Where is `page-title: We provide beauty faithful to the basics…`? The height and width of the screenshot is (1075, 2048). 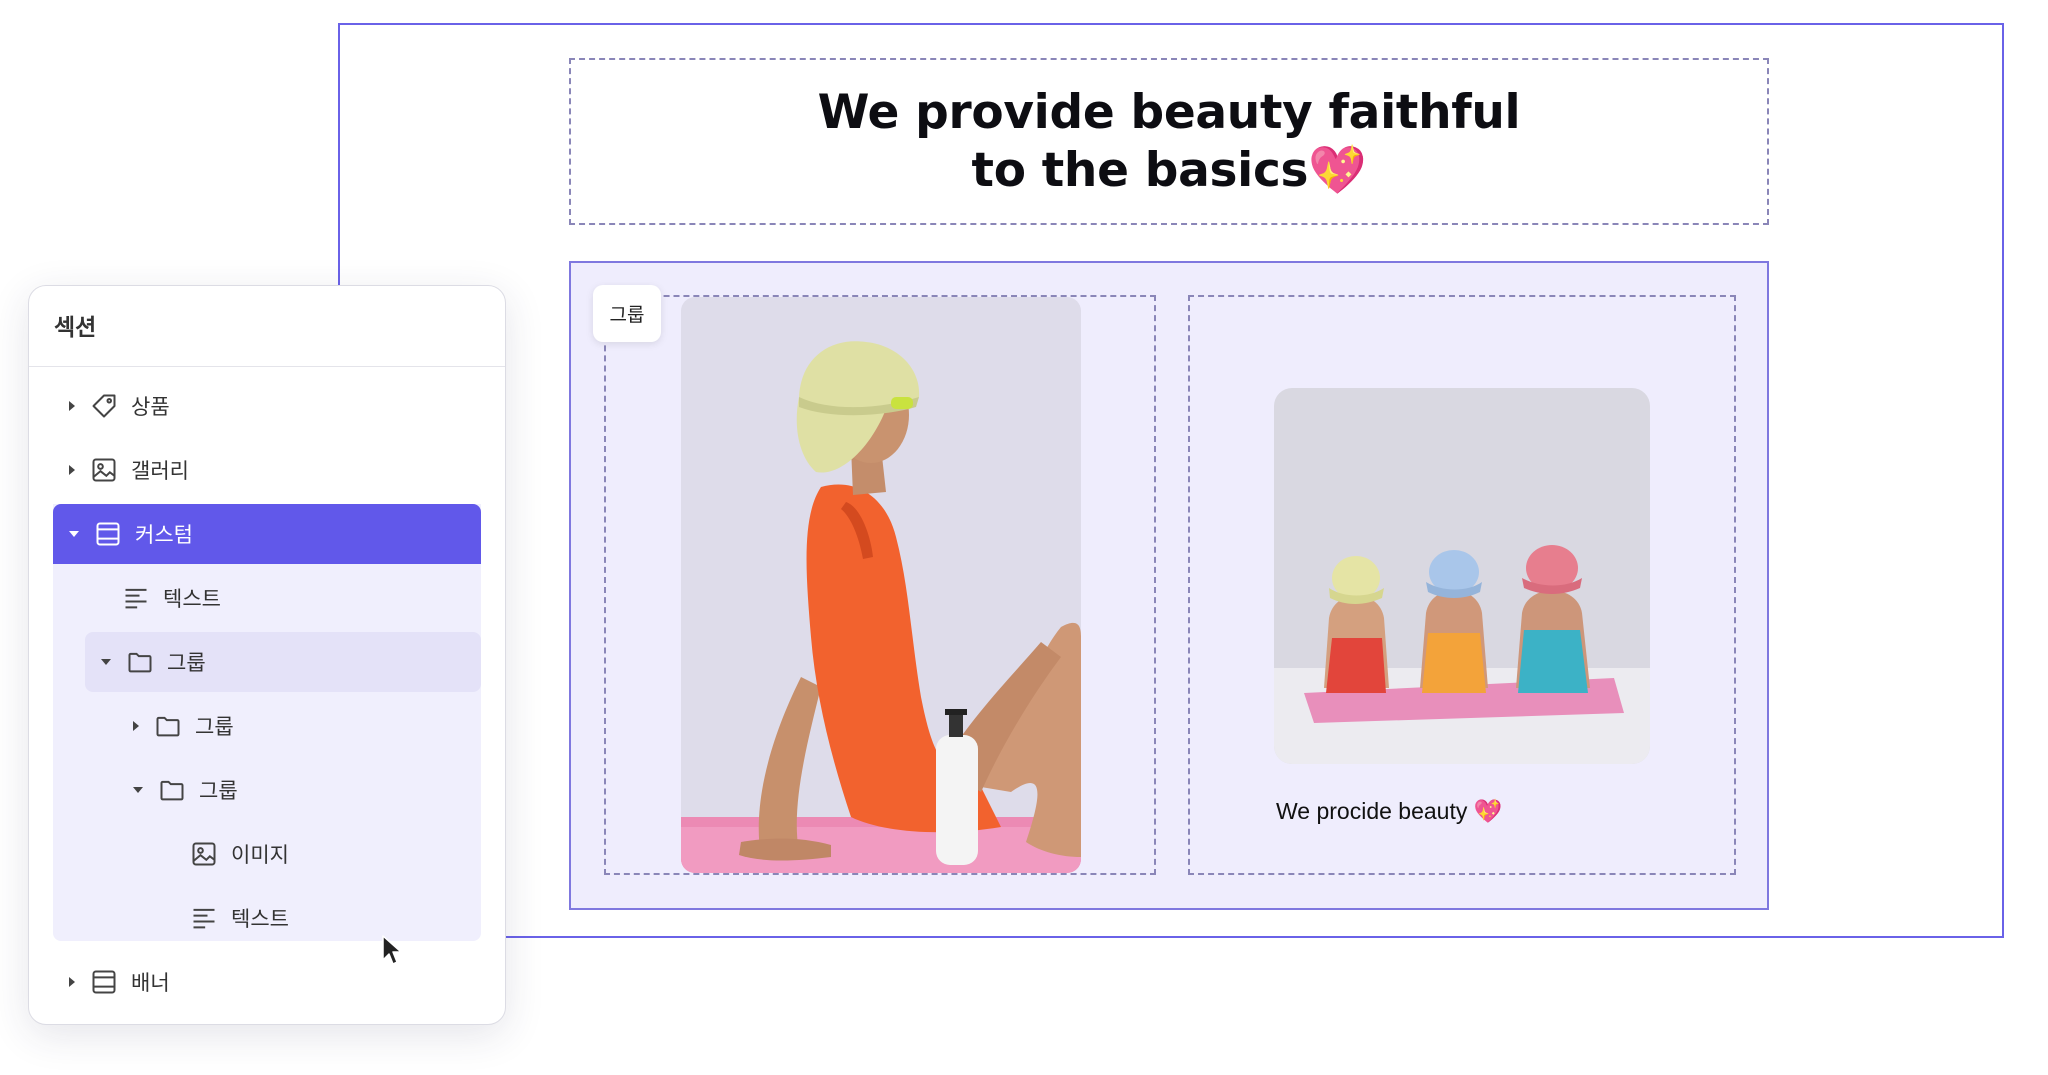
page-title: We provide beauty faithful to the basics… is located at coordinates (1169, 141).